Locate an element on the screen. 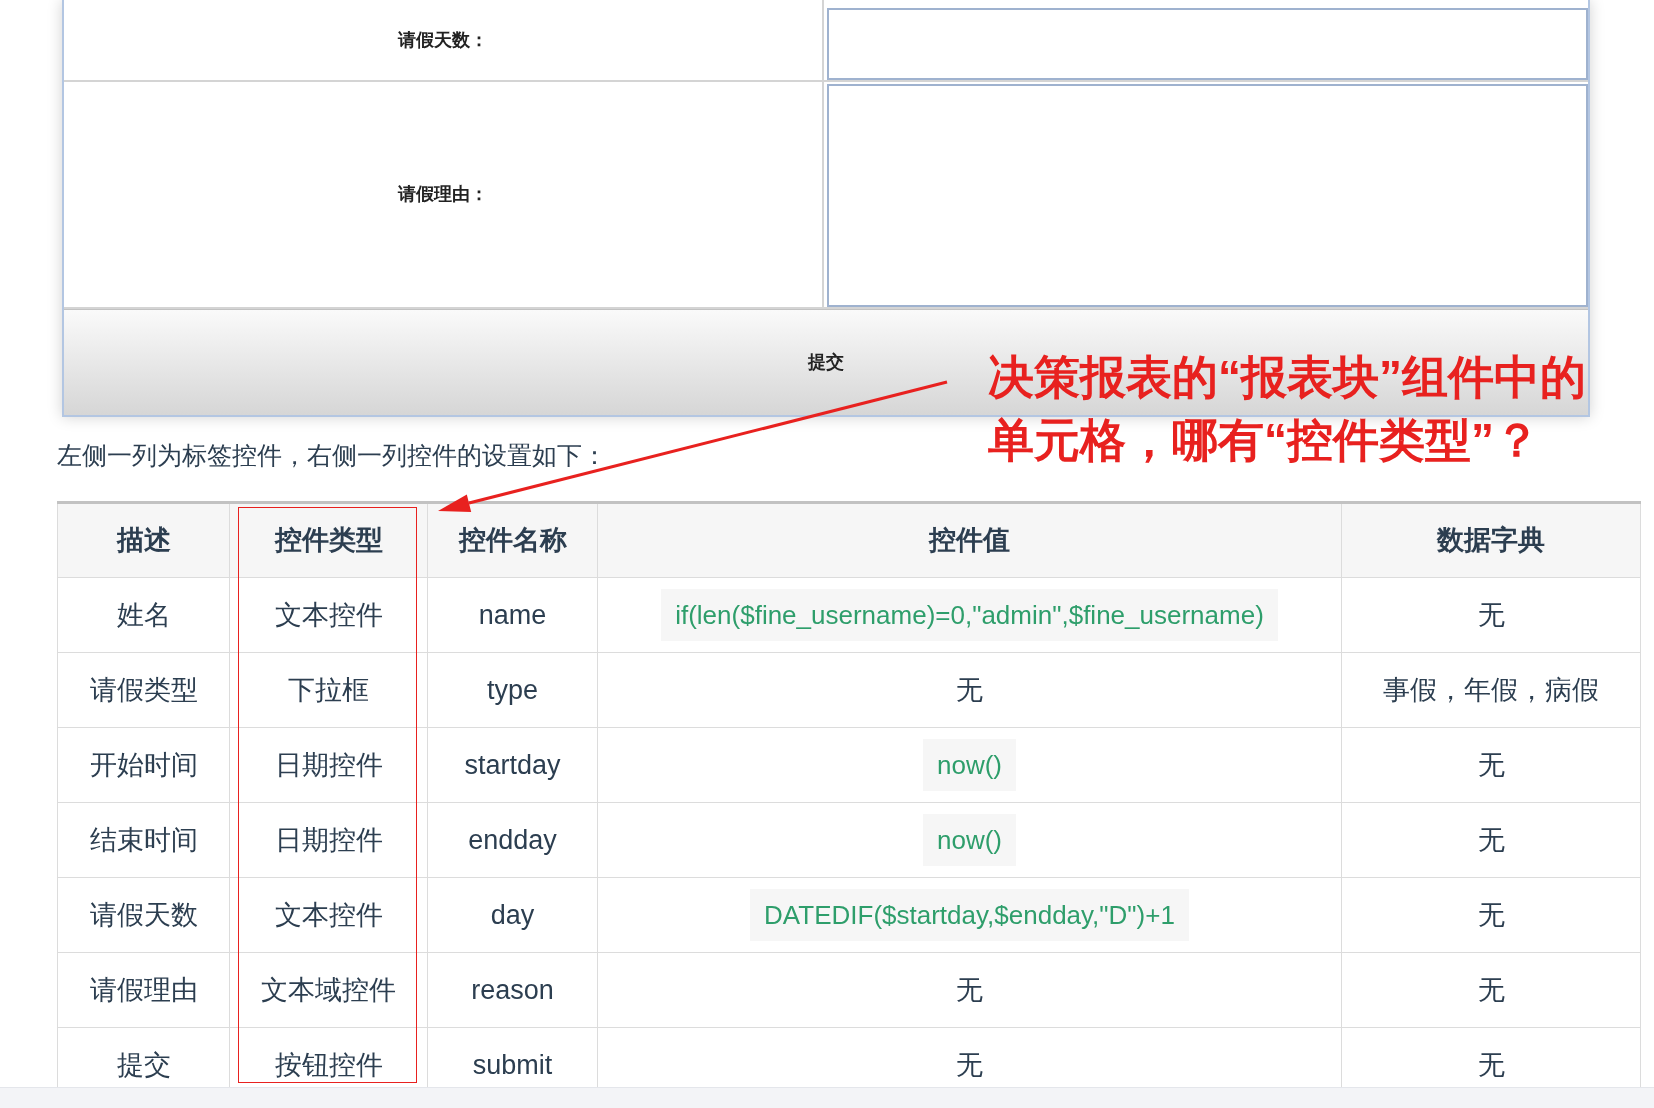 The width and height of the screenshot is (1654, 1108). column-header: 控件值 is located at coordinates (969, 540).